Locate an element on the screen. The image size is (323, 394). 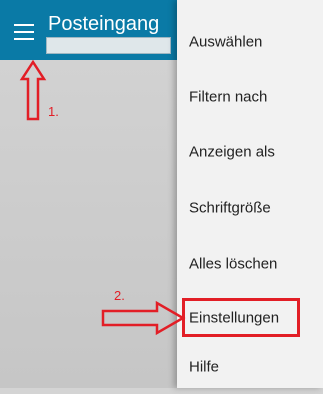
account-selector is located at coordinates (108, 45).